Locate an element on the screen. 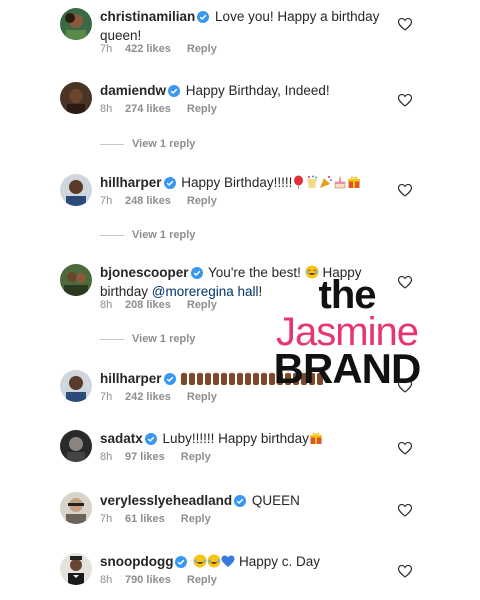 The height and width of the screenshot is (600, 480). comment-meta: 8h 97 likes Reply is located at coordinates (155, 457).